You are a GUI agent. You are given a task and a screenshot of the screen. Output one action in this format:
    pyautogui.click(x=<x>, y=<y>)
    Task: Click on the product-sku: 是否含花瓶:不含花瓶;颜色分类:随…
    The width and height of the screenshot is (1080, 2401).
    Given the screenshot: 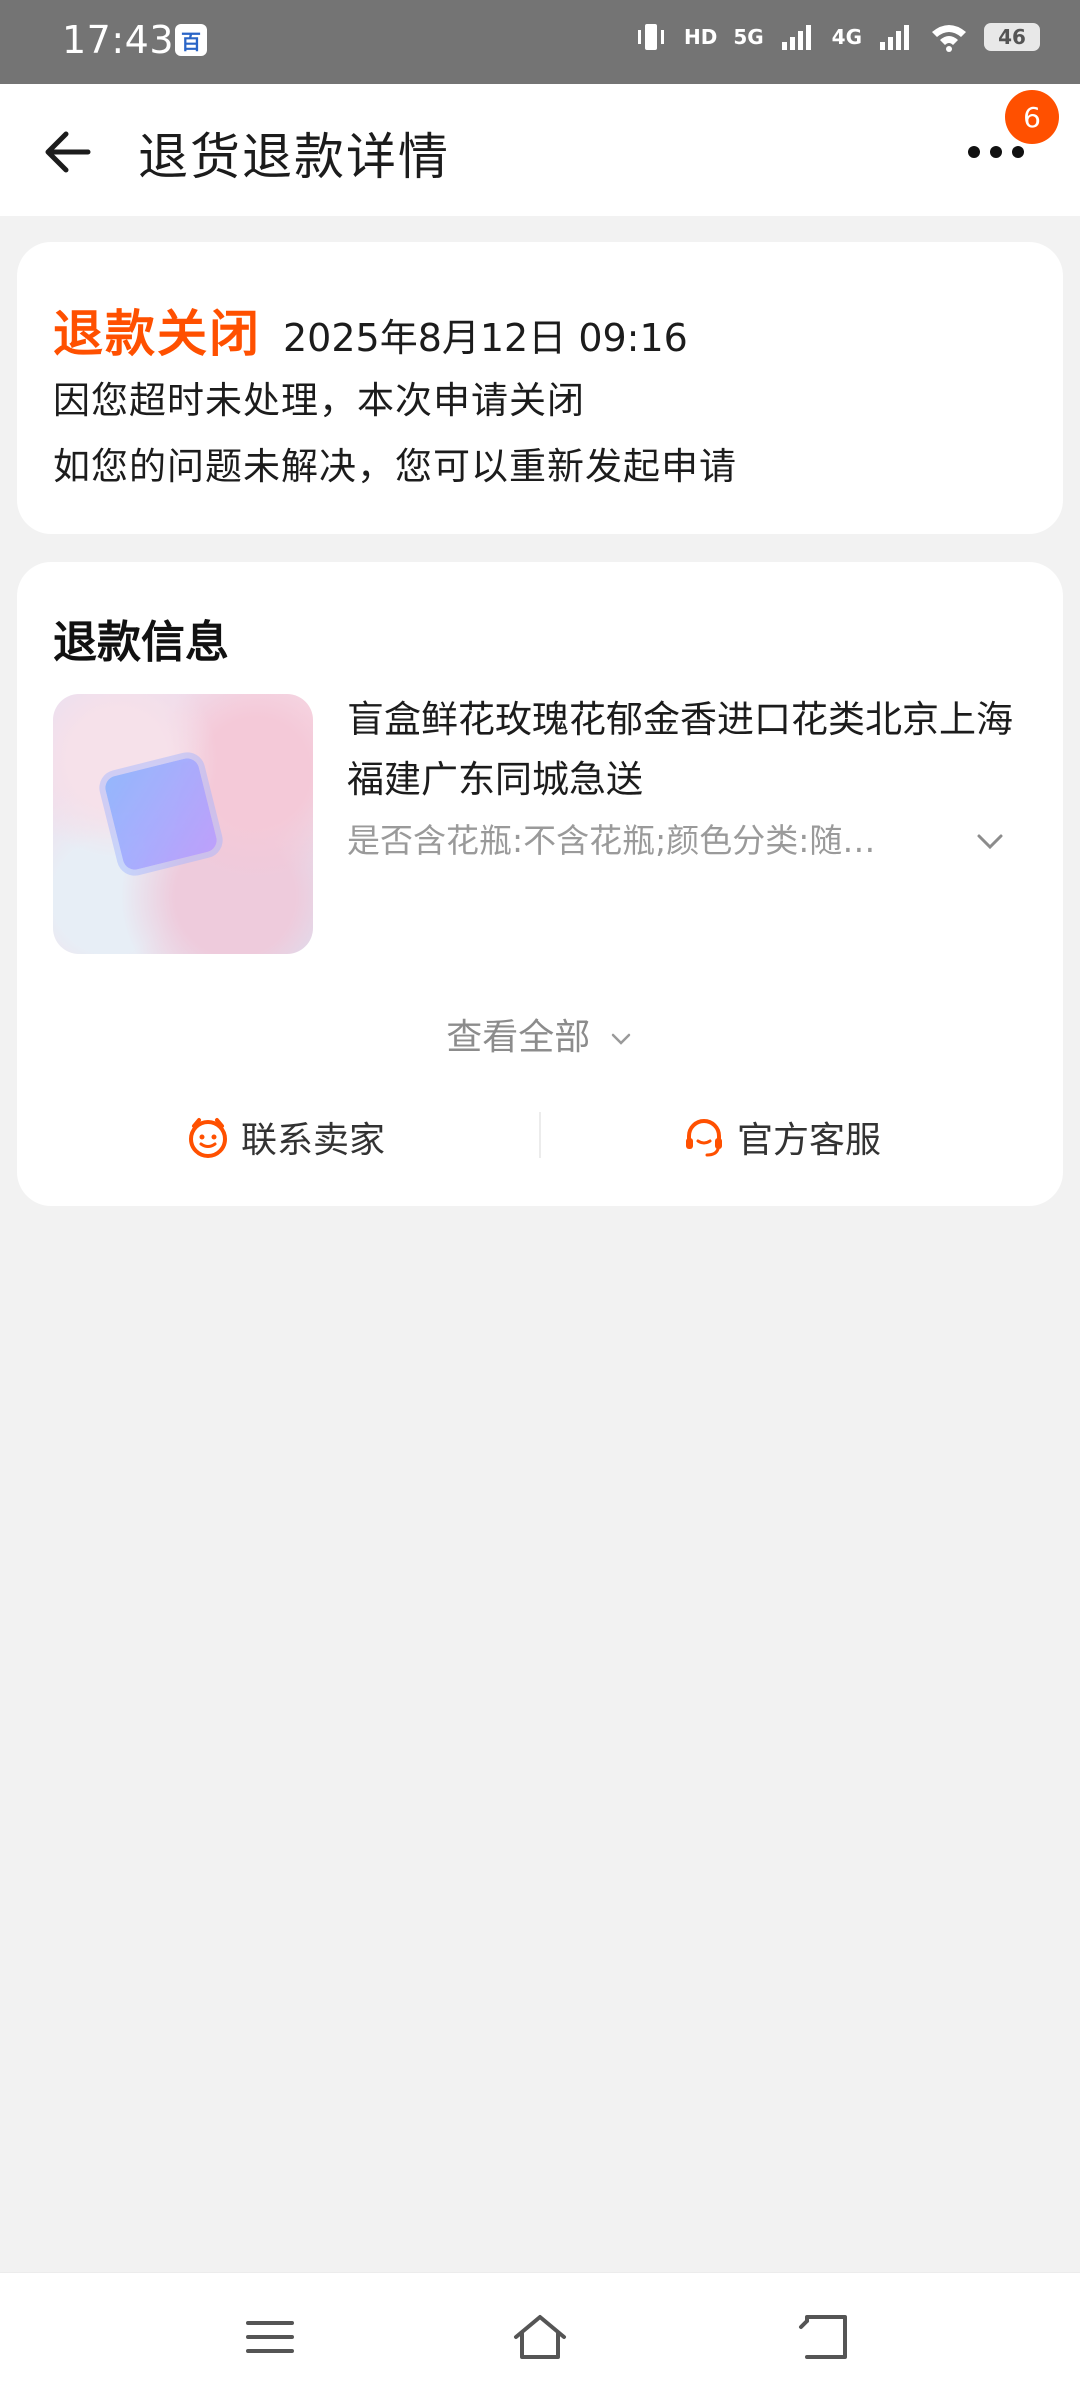 What is the action you would take?
    pyautogui.click(x=647, y=838)
    